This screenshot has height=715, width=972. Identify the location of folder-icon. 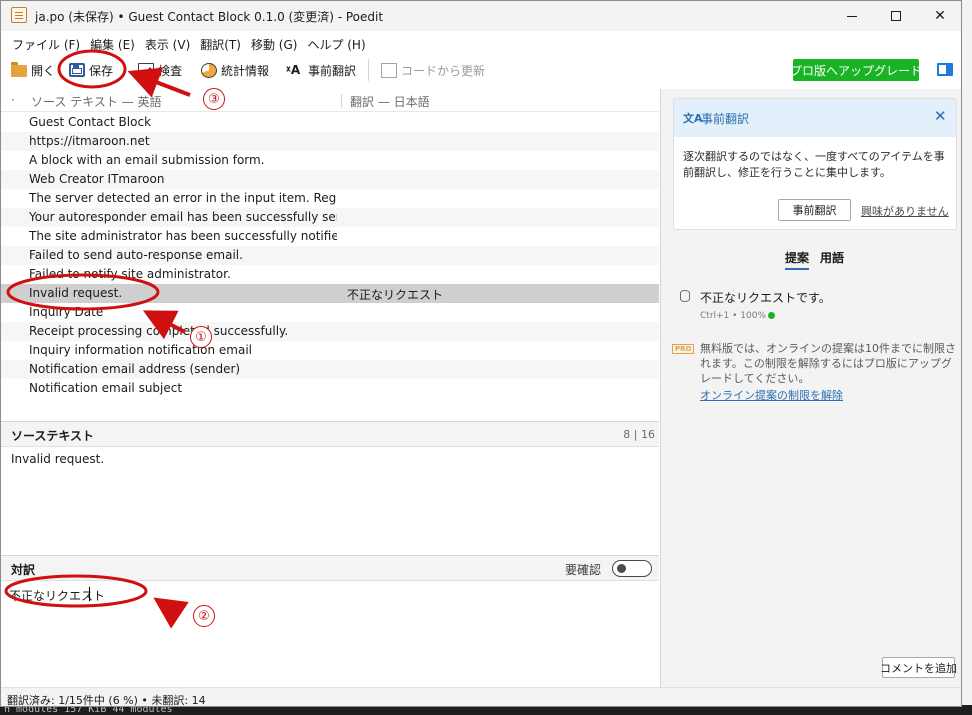
(19, 69).